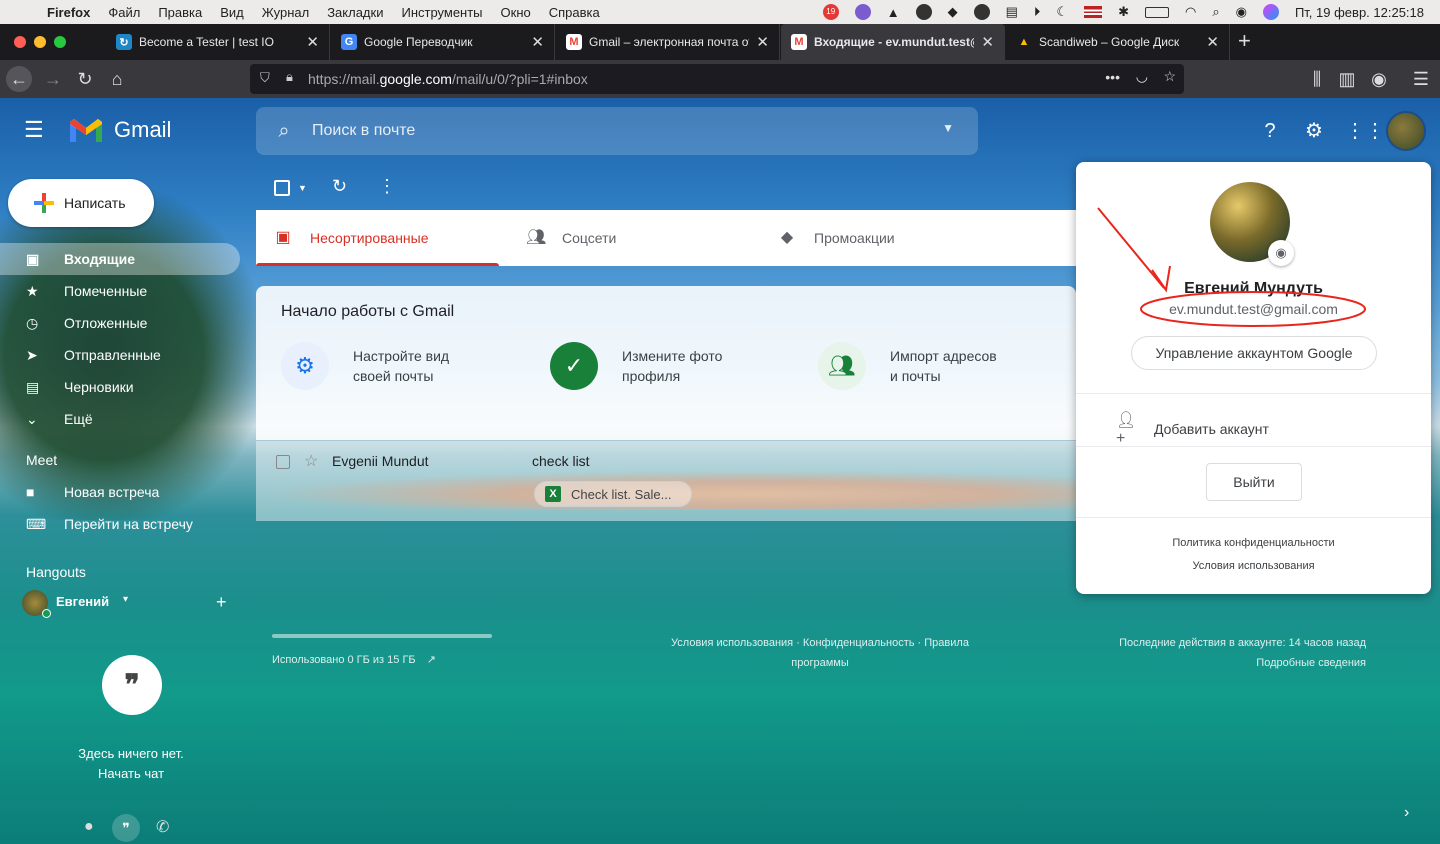 This screenshot has width=1440, height=844. Describe the element at coordinates (232, 12) in the screenshot. I see `menu-view: Вид` at that location.